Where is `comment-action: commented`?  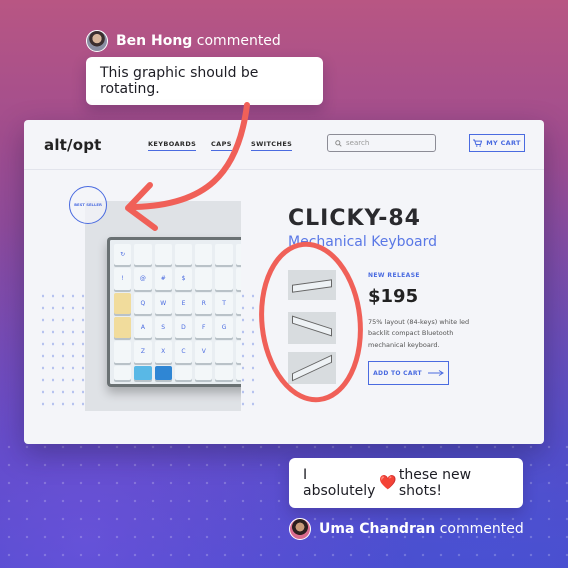 comment-action: commented is located at coordinates (481, 529).